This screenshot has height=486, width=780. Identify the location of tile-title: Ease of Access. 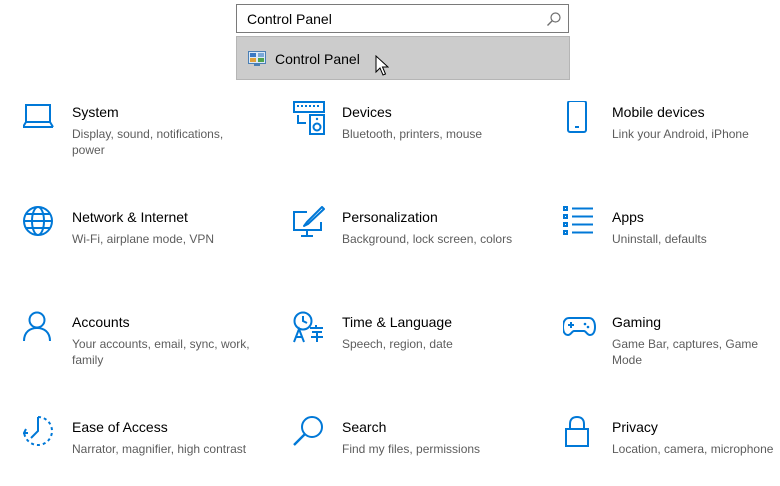
(120, 427).